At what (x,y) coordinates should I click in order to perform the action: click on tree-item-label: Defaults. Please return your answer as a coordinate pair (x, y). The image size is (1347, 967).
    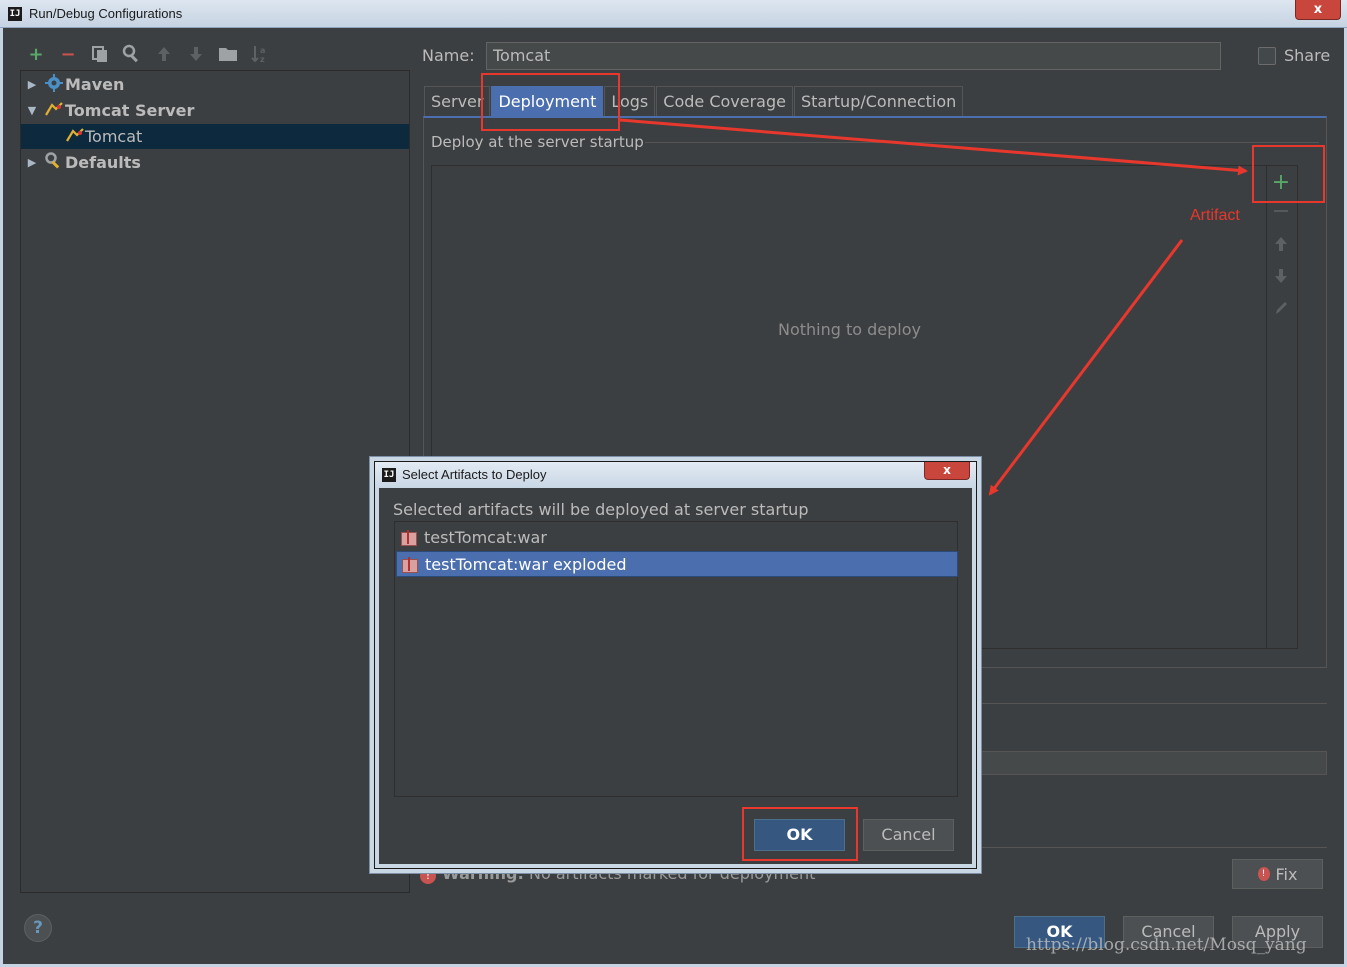
    Looking at the image, I should click on (103, 162).